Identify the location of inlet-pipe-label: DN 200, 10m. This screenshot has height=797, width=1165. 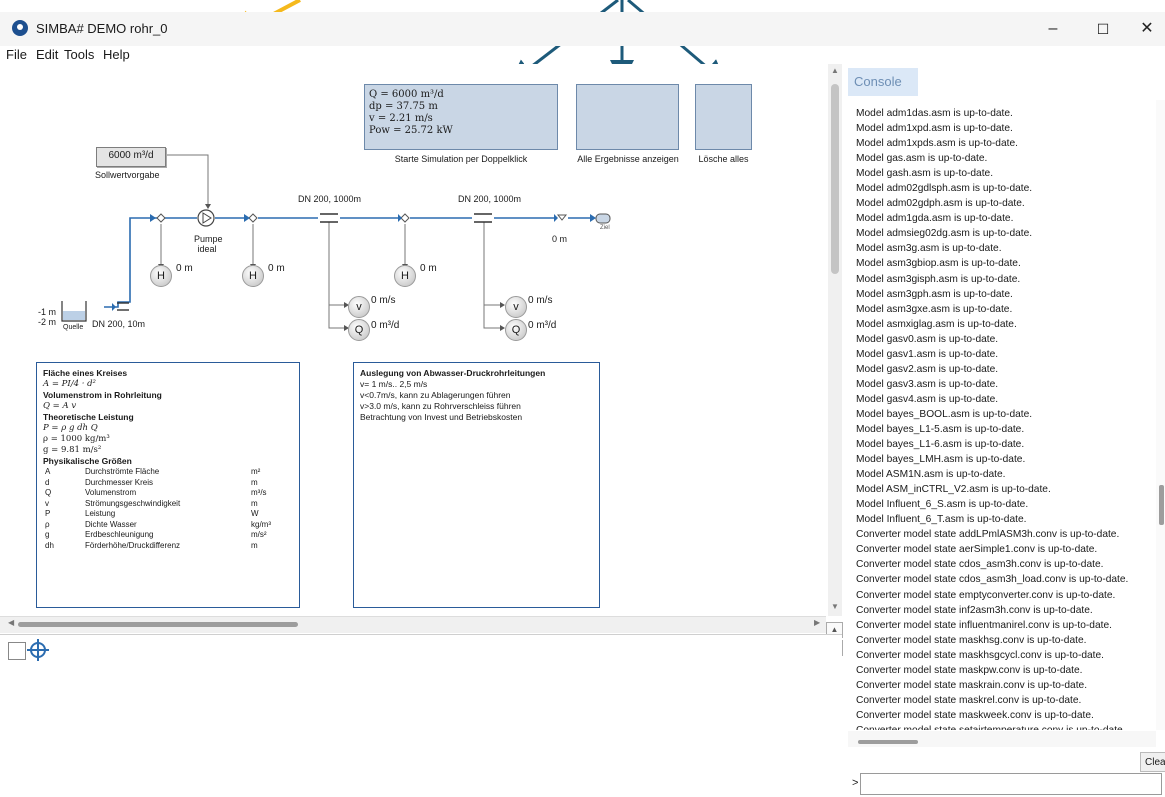
(119, 324).